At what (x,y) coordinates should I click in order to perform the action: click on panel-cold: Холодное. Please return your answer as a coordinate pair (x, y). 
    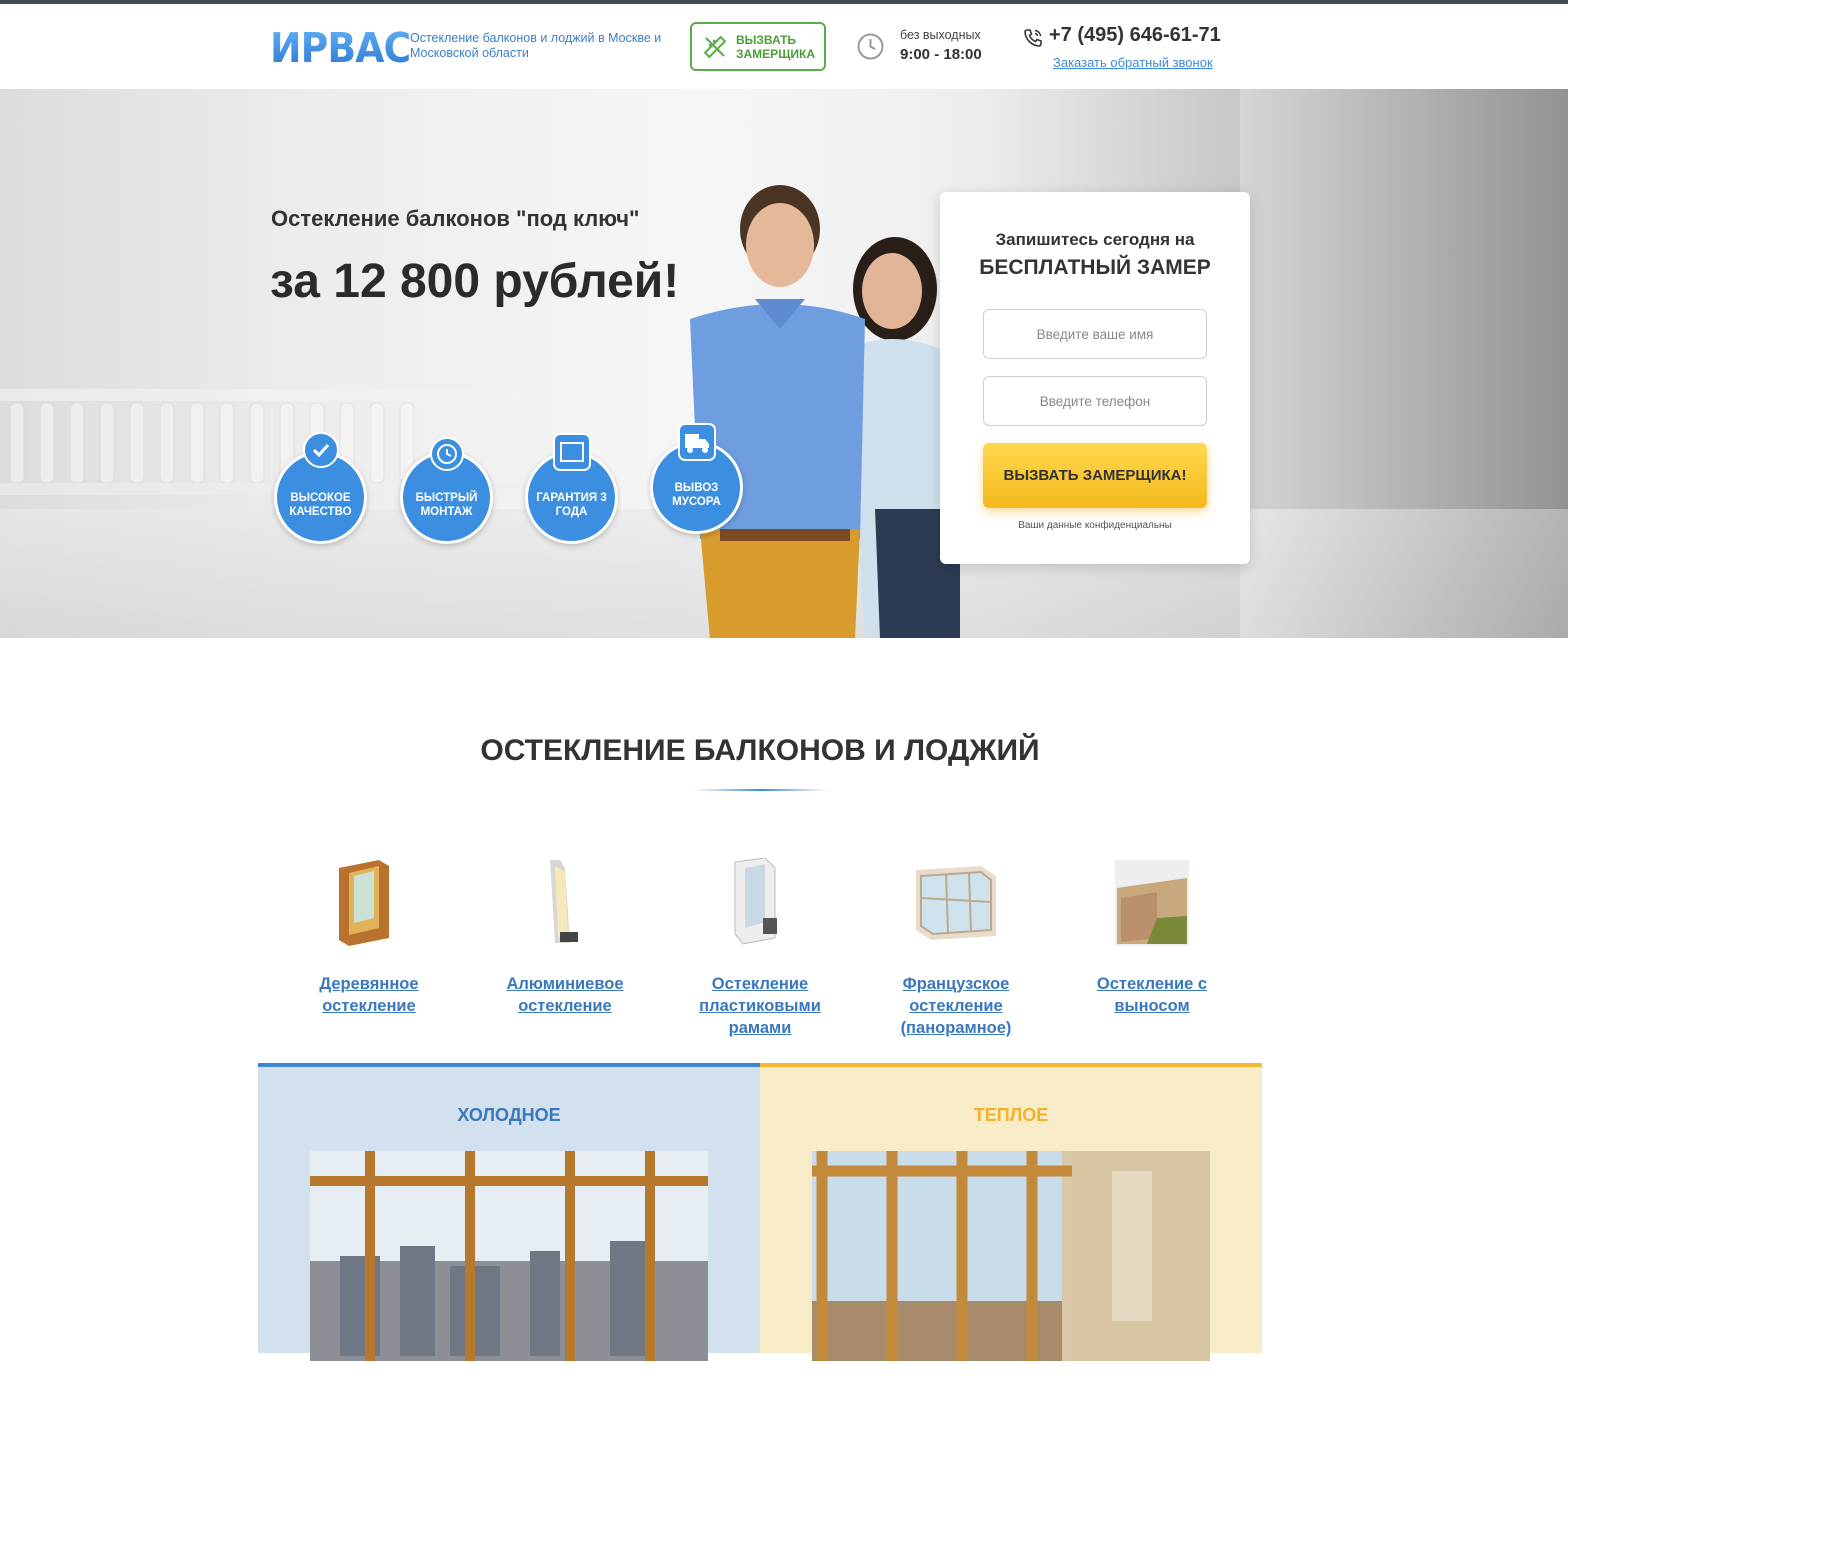
    Looking at the image, I should click on (509, 1212).